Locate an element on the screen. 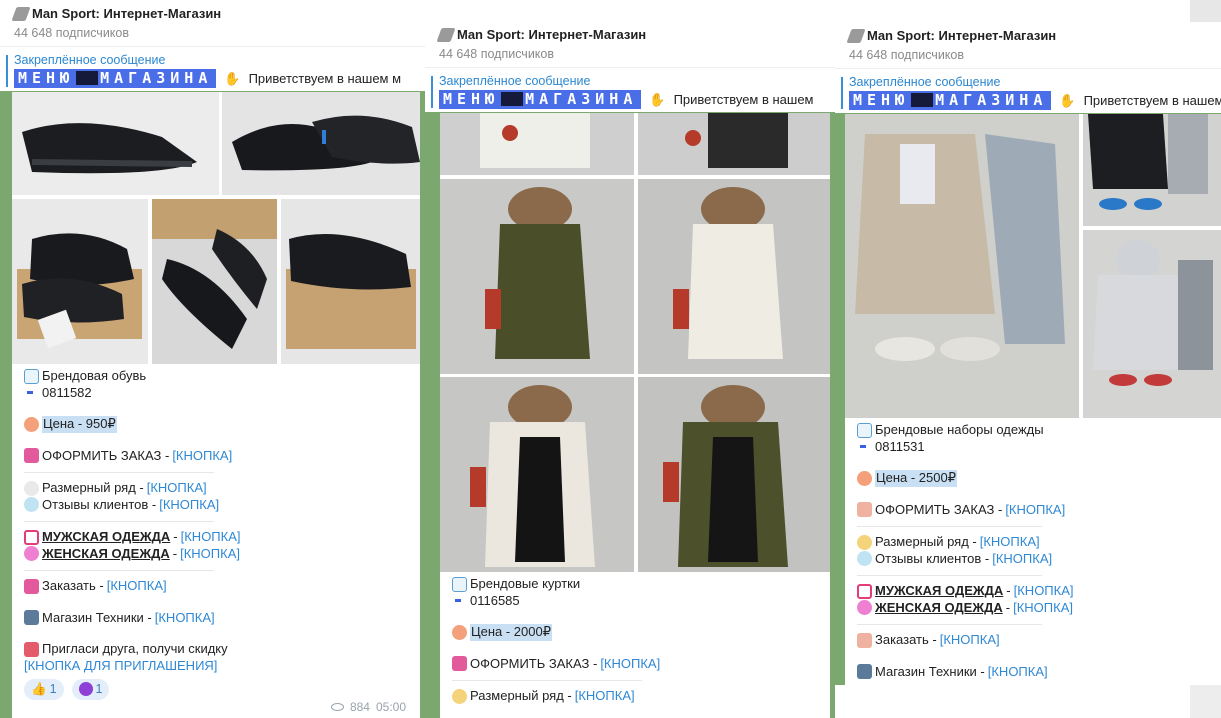 This screenshot has width=1221, height=718. photo-jacket-white-front is located at coordinates (734, 276).